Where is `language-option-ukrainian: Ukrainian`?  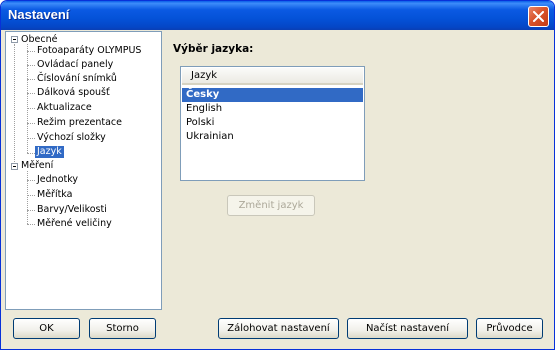 language-option-ukrainian: Ukrainian is located at coordinates (272, 137).